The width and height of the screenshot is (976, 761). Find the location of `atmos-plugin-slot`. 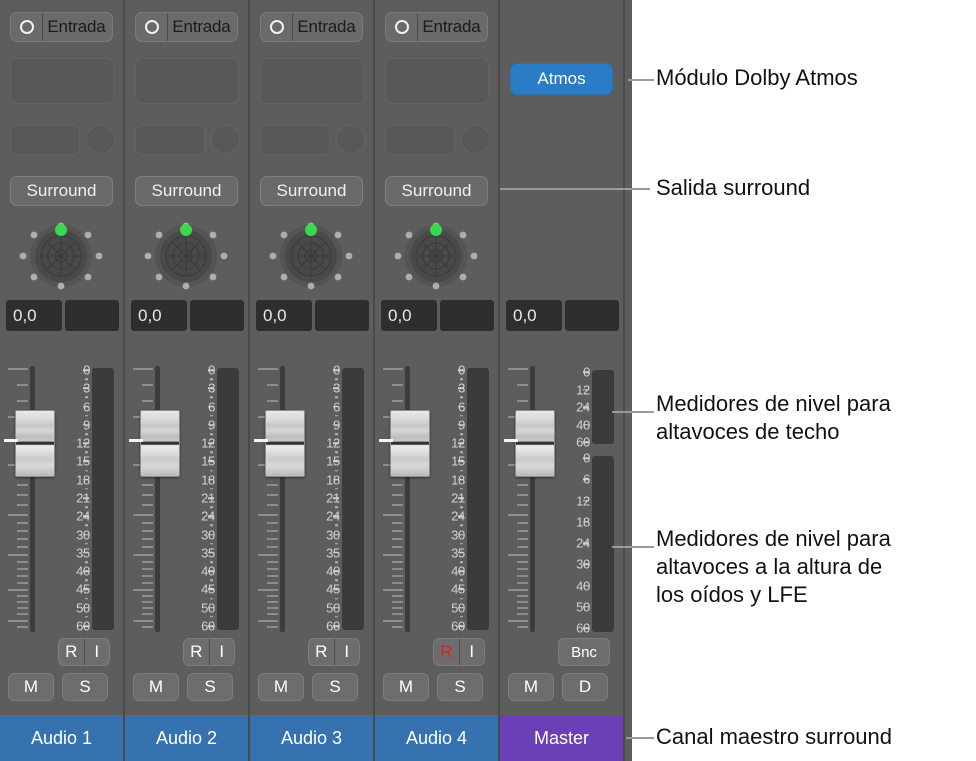

atmos-plugin-slot is located at coordinates (561, 102).